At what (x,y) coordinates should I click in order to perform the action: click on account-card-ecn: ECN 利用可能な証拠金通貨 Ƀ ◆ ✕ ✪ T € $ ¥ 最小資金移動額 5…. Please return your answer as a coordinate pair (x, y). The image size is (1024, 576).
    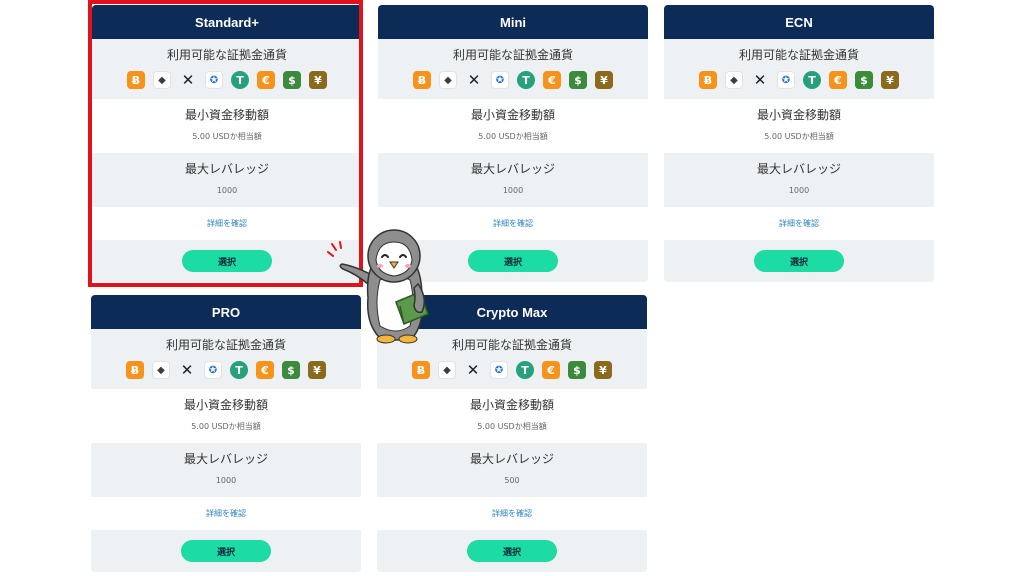
    Looking at the image, I should click on (799, 143).